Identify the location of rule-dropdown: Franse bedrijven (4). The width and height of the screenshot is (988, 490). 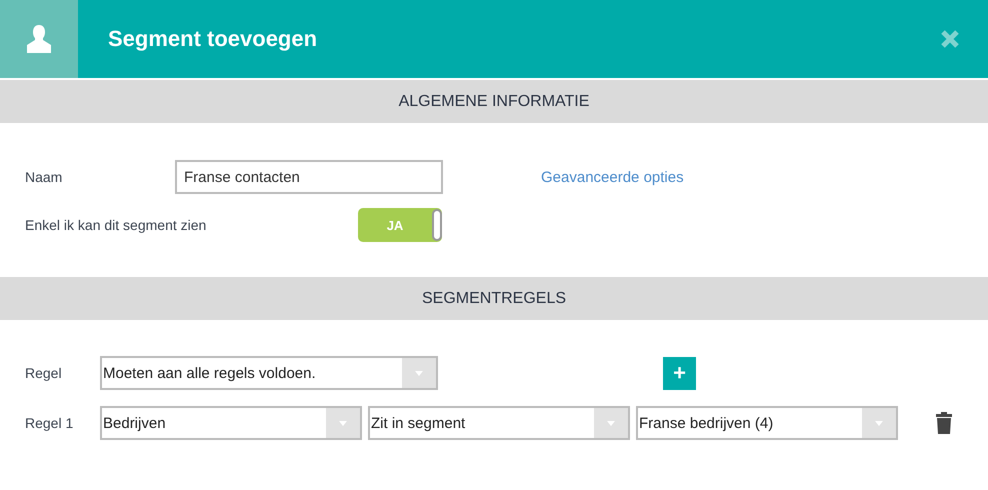
(767, 423).